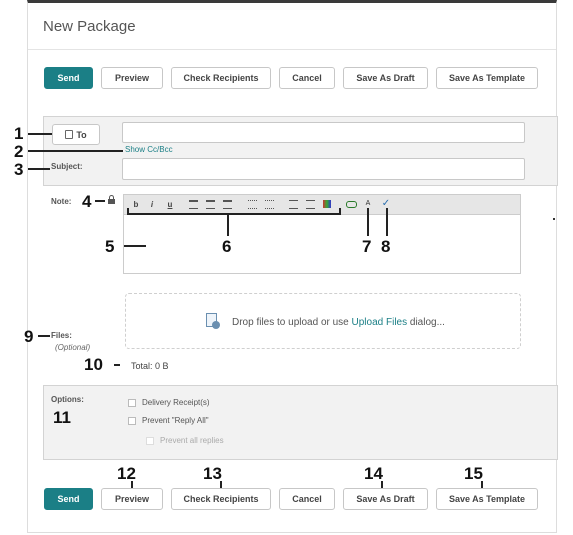 This screenshot has height=535, width=573. What do you see at coordinates (252, 204) in the screenshot?
I see `bullet-list-icon` at bounding box center [252, 204].